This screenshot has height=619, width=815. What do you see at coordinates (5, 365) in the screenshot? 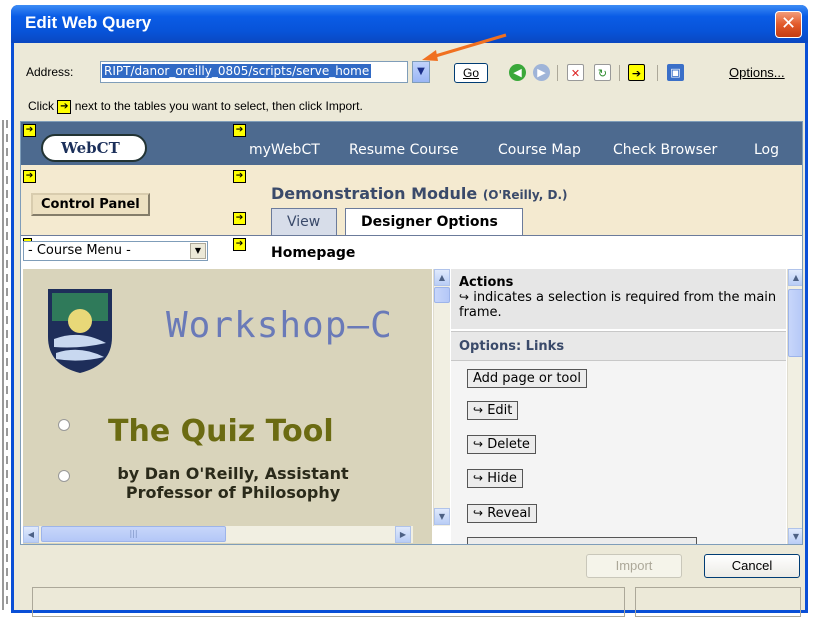
I see `background-document-edge` at bounding box center [5, 365].